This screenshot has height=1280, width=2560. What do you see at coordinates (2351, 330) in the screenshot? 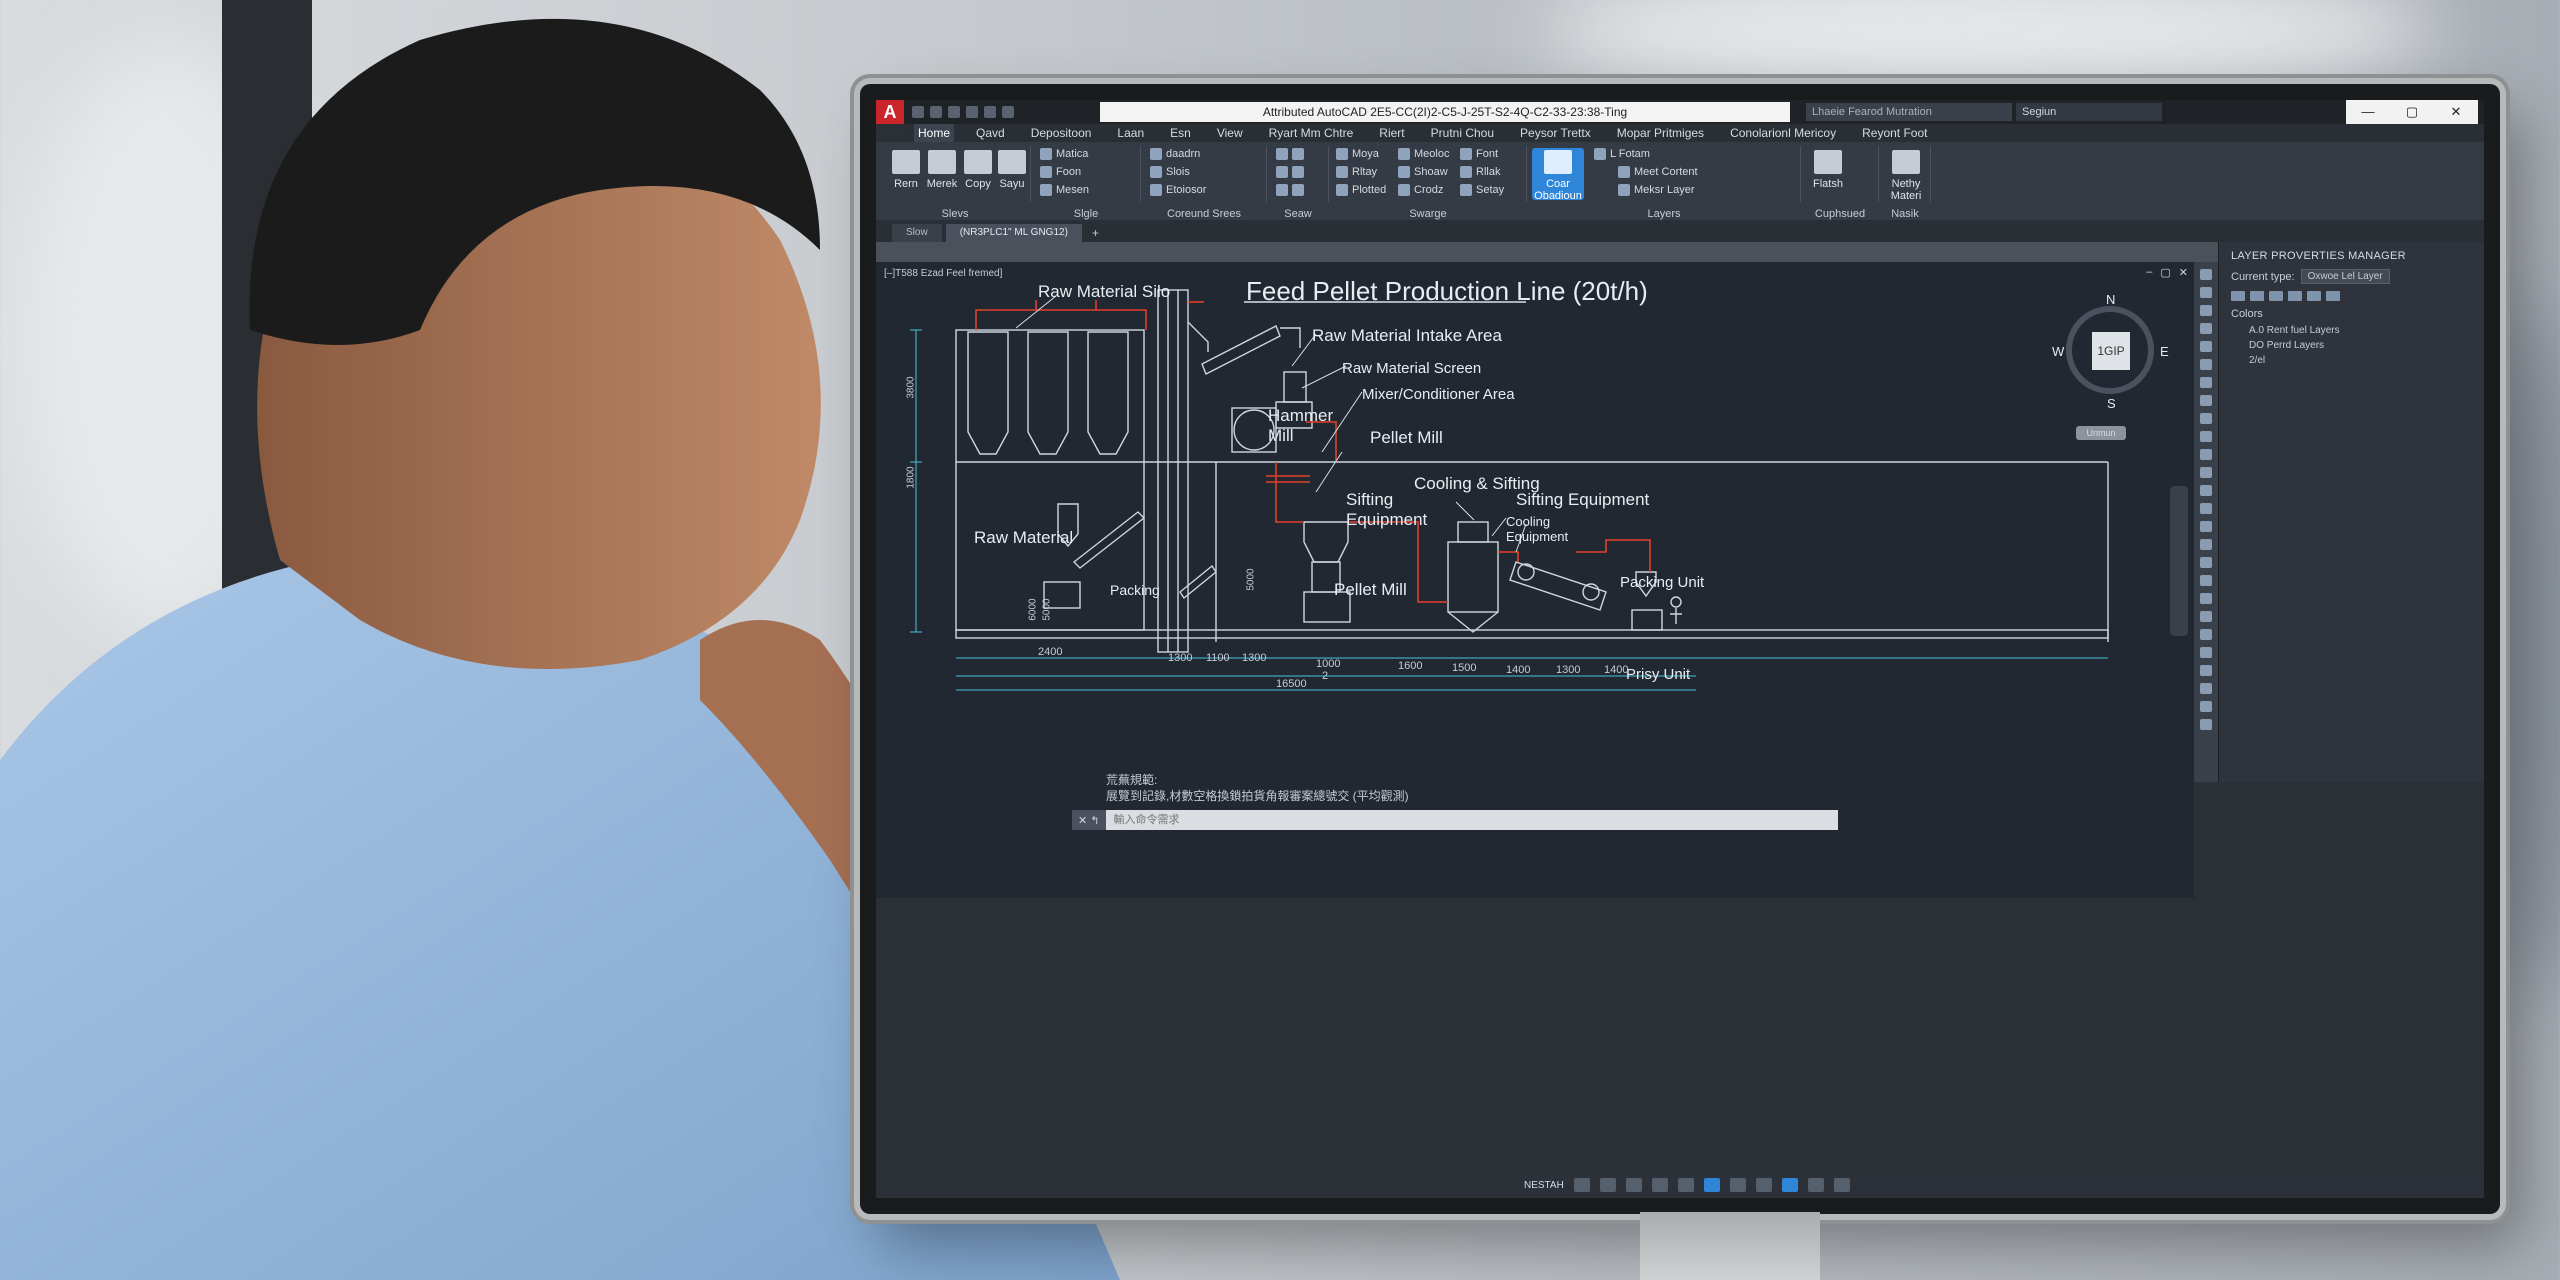
I see `layer-tree-item: A.0 Rent fuel Layers` at bounding box center [2351, 330].